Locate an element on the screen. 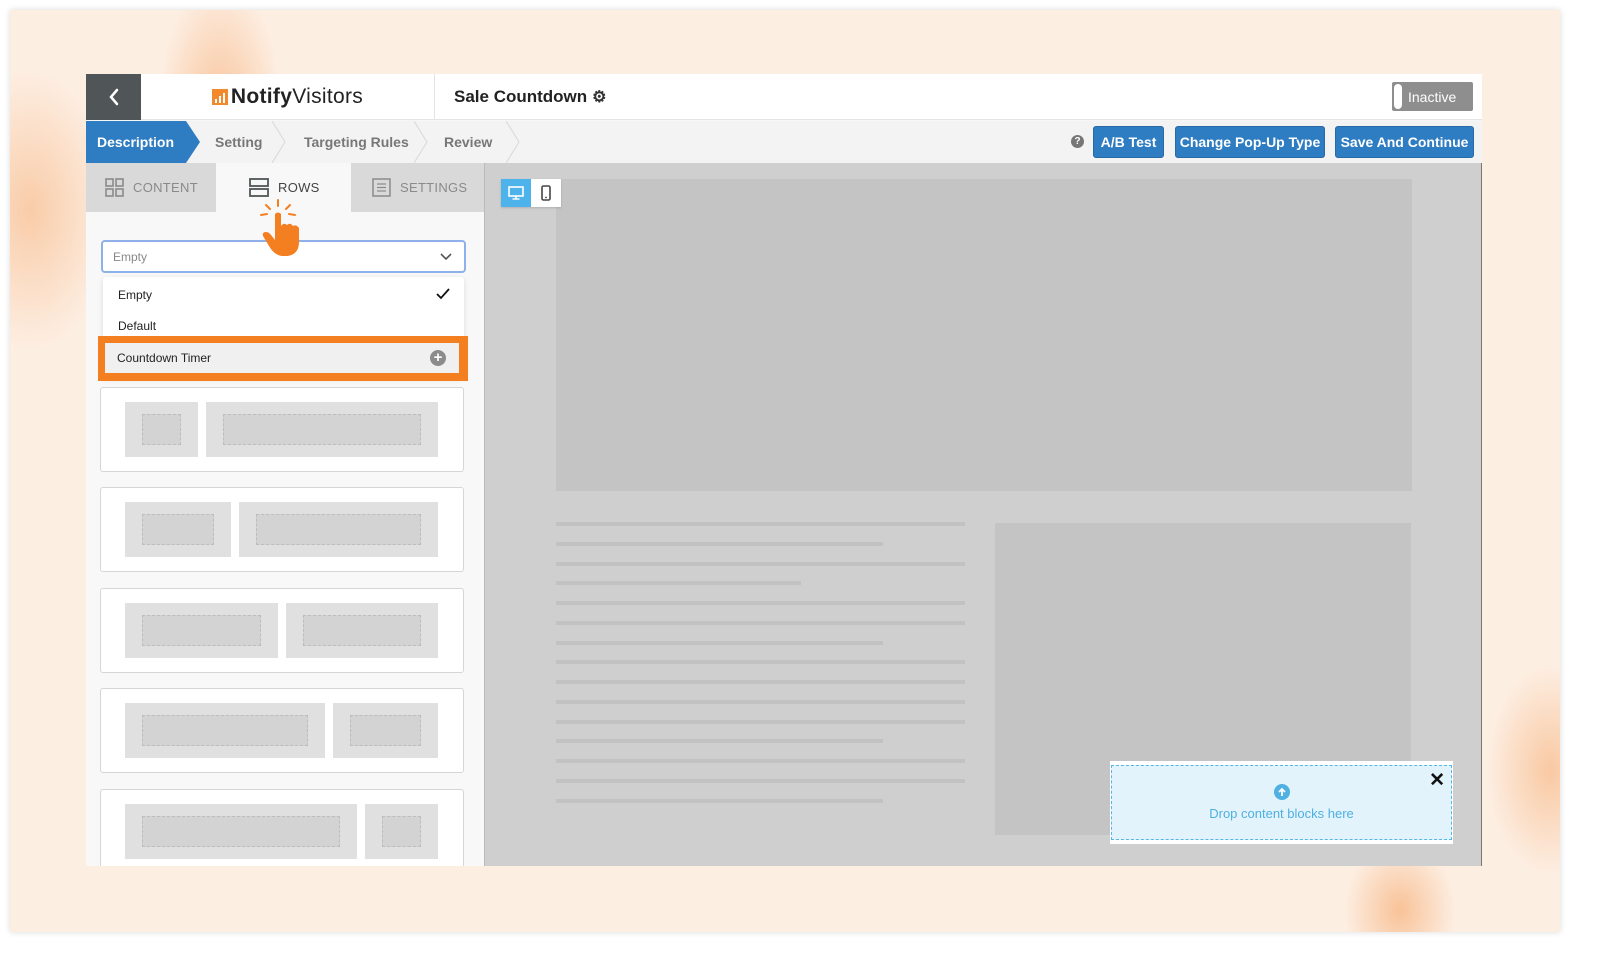 The height and width of the screenshot is (960, 1600). tab-label: SETTINGS is located at coordinates (434, 187).